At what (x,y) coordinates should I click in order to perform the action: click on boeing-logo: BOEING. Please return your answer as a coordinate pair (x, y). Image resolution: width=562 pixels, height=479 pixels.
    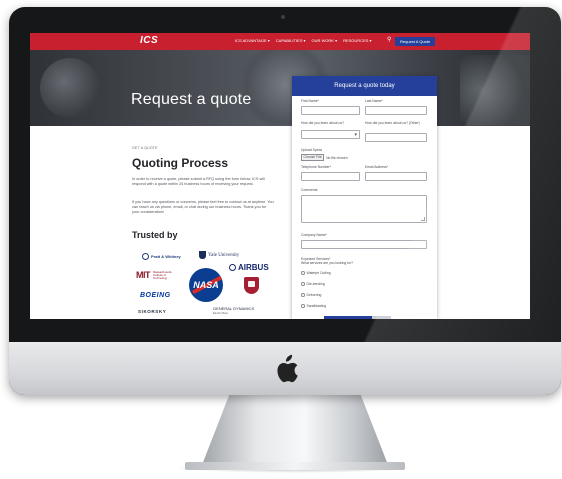
    Looking at the image, I should click on (155, 295).